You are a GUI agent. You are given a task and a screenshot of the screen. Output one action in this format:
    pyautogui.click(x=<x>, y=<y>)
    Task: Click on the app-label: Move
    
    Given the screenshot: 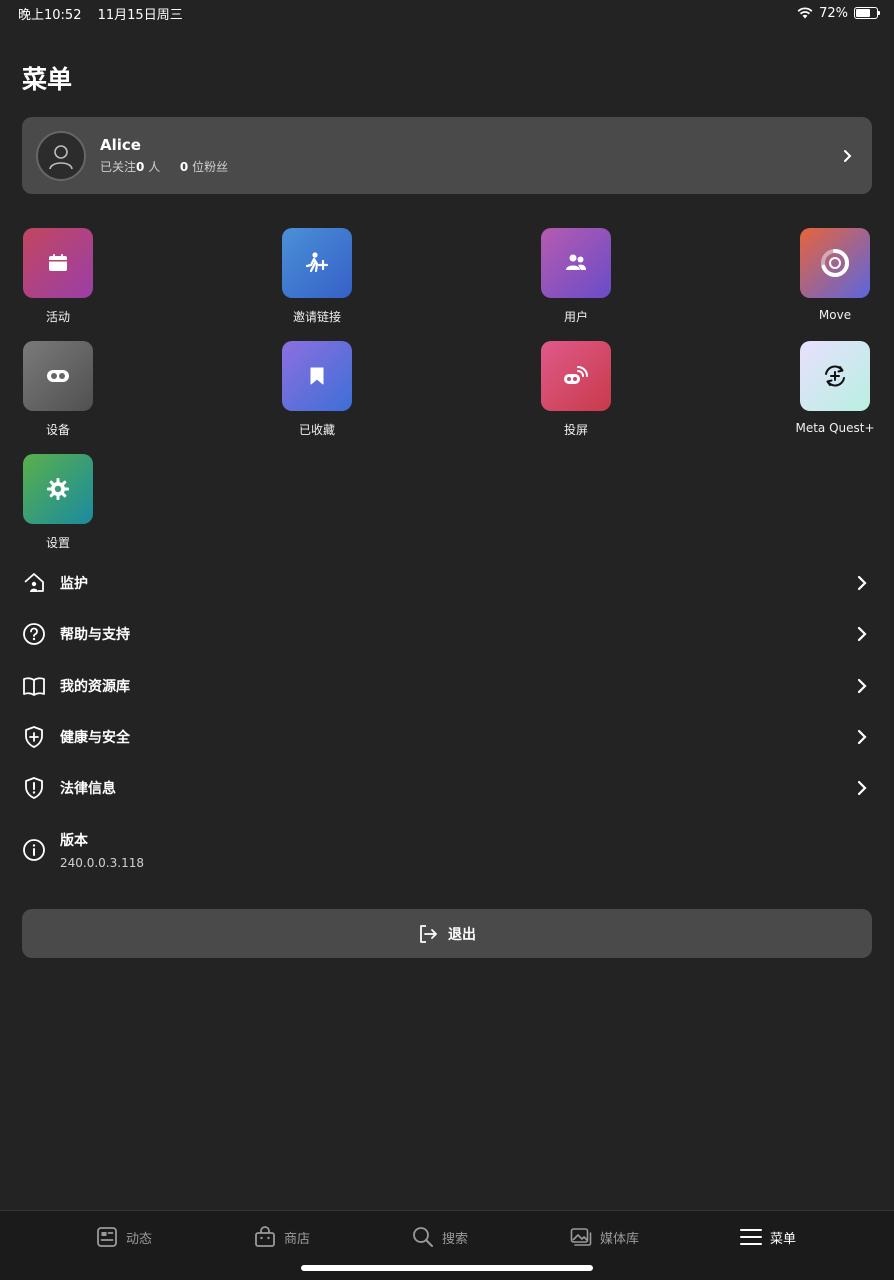 What is the action you would take?
    pyautogui.click(x=835, y=315)
    